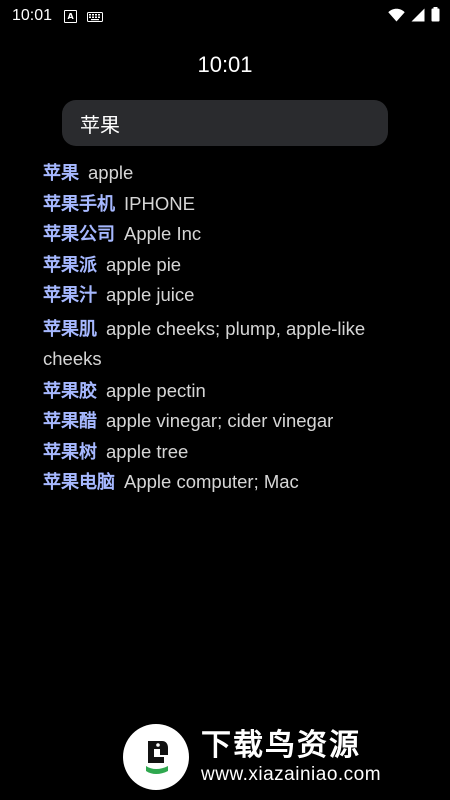 The width and height of the screenshot is (450, 800). Describe the element at coordinates (70, 329) in the screenshot. I see `result-term: 苹果肌` at that location.